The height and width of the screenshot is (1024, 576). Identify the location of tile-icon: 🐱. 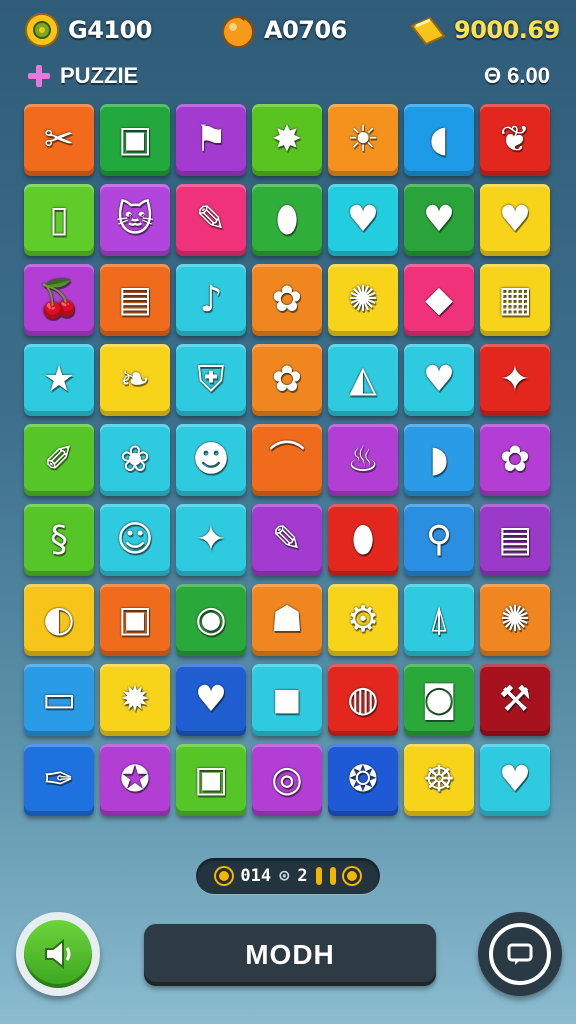
(135, 219).